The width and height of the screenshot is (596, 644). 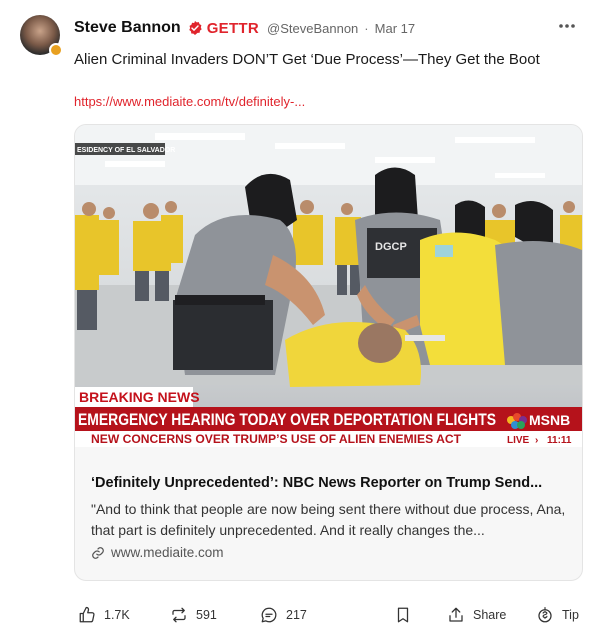 What do you see at coordinates (117, 615) in the screenshot?
I see `like-count: 1.7K` at bounding box center [117, 615].